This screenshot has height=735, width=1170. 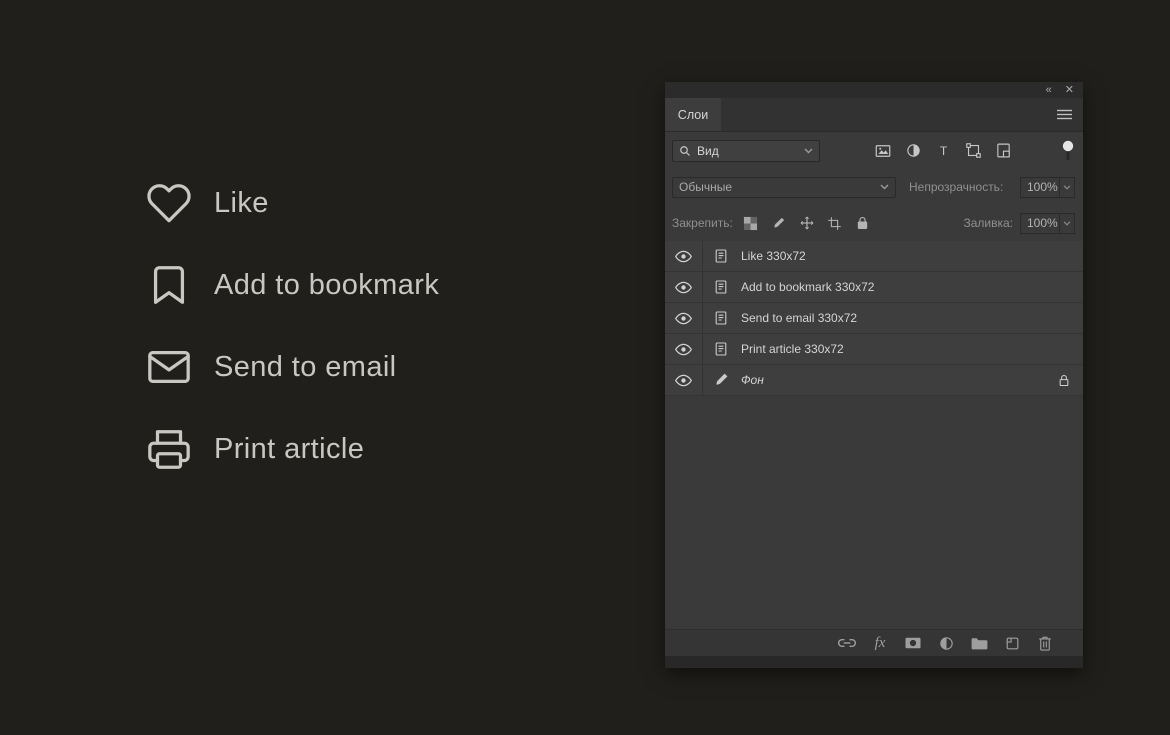 I want to click on delete-layer-trash-icon, so click(x=1045, y=643).